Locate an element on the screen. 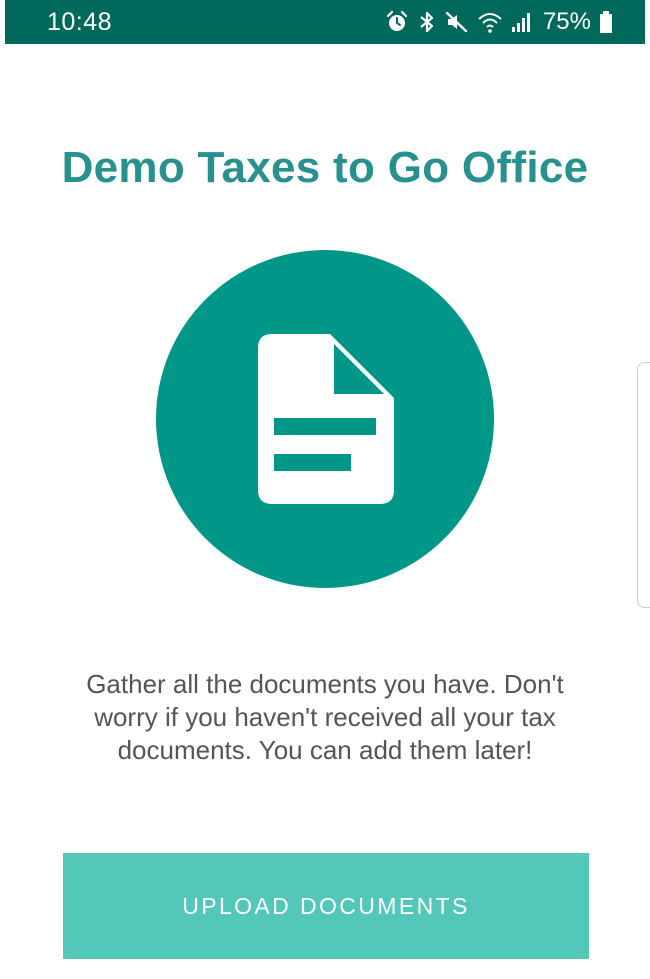 This screenshot has height=979, width=650. mute-icon is located at coordinates (457, 22).